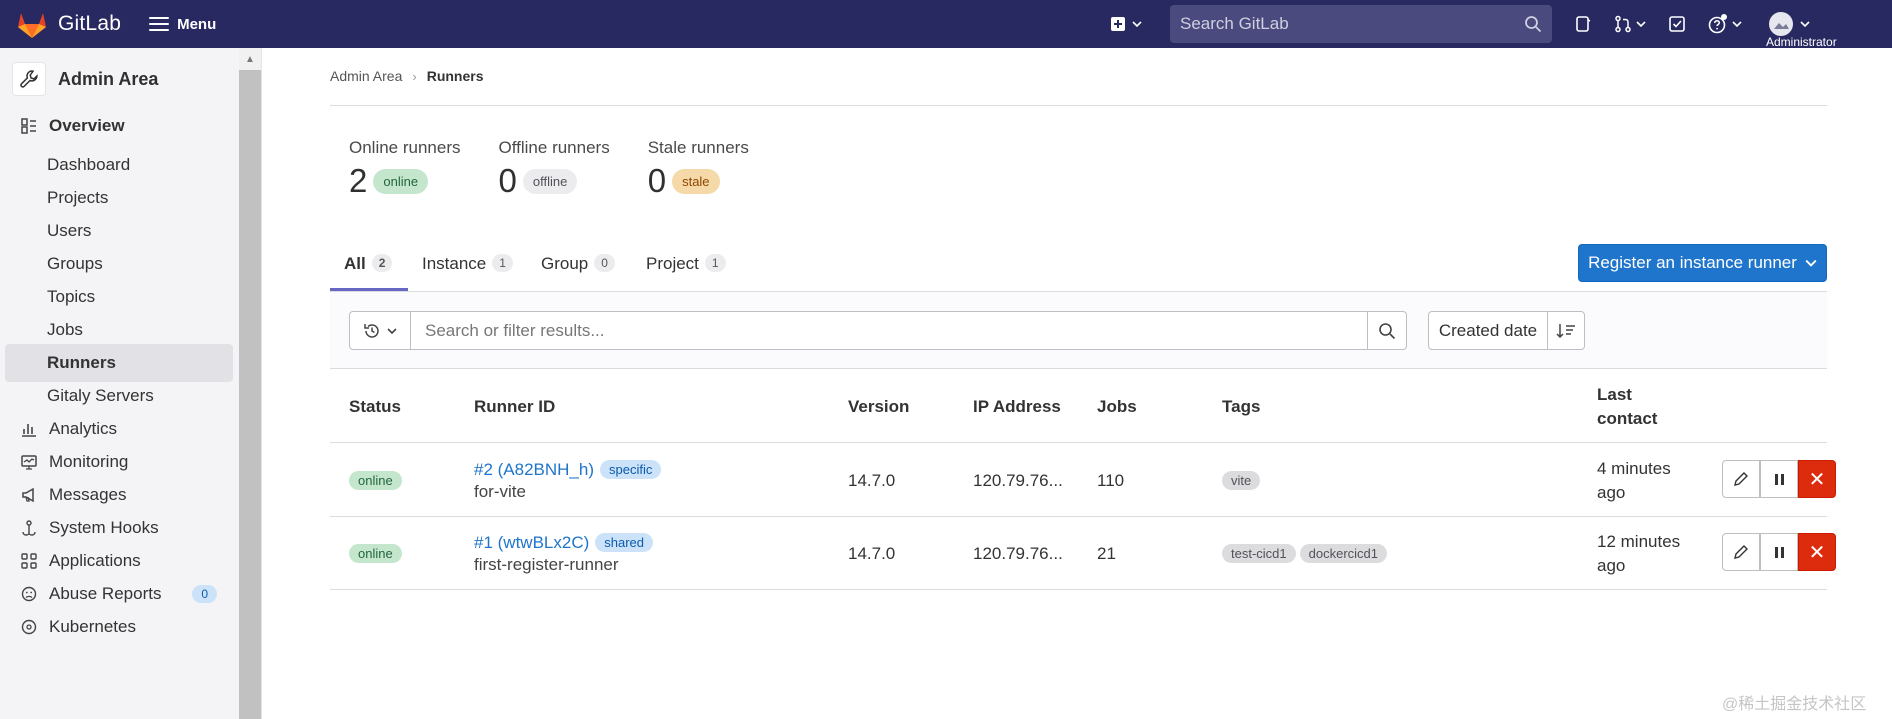 The height and width of the screenshot is (719, 1892). I want to click on user-menu: Administrator, so click(1801, 30).